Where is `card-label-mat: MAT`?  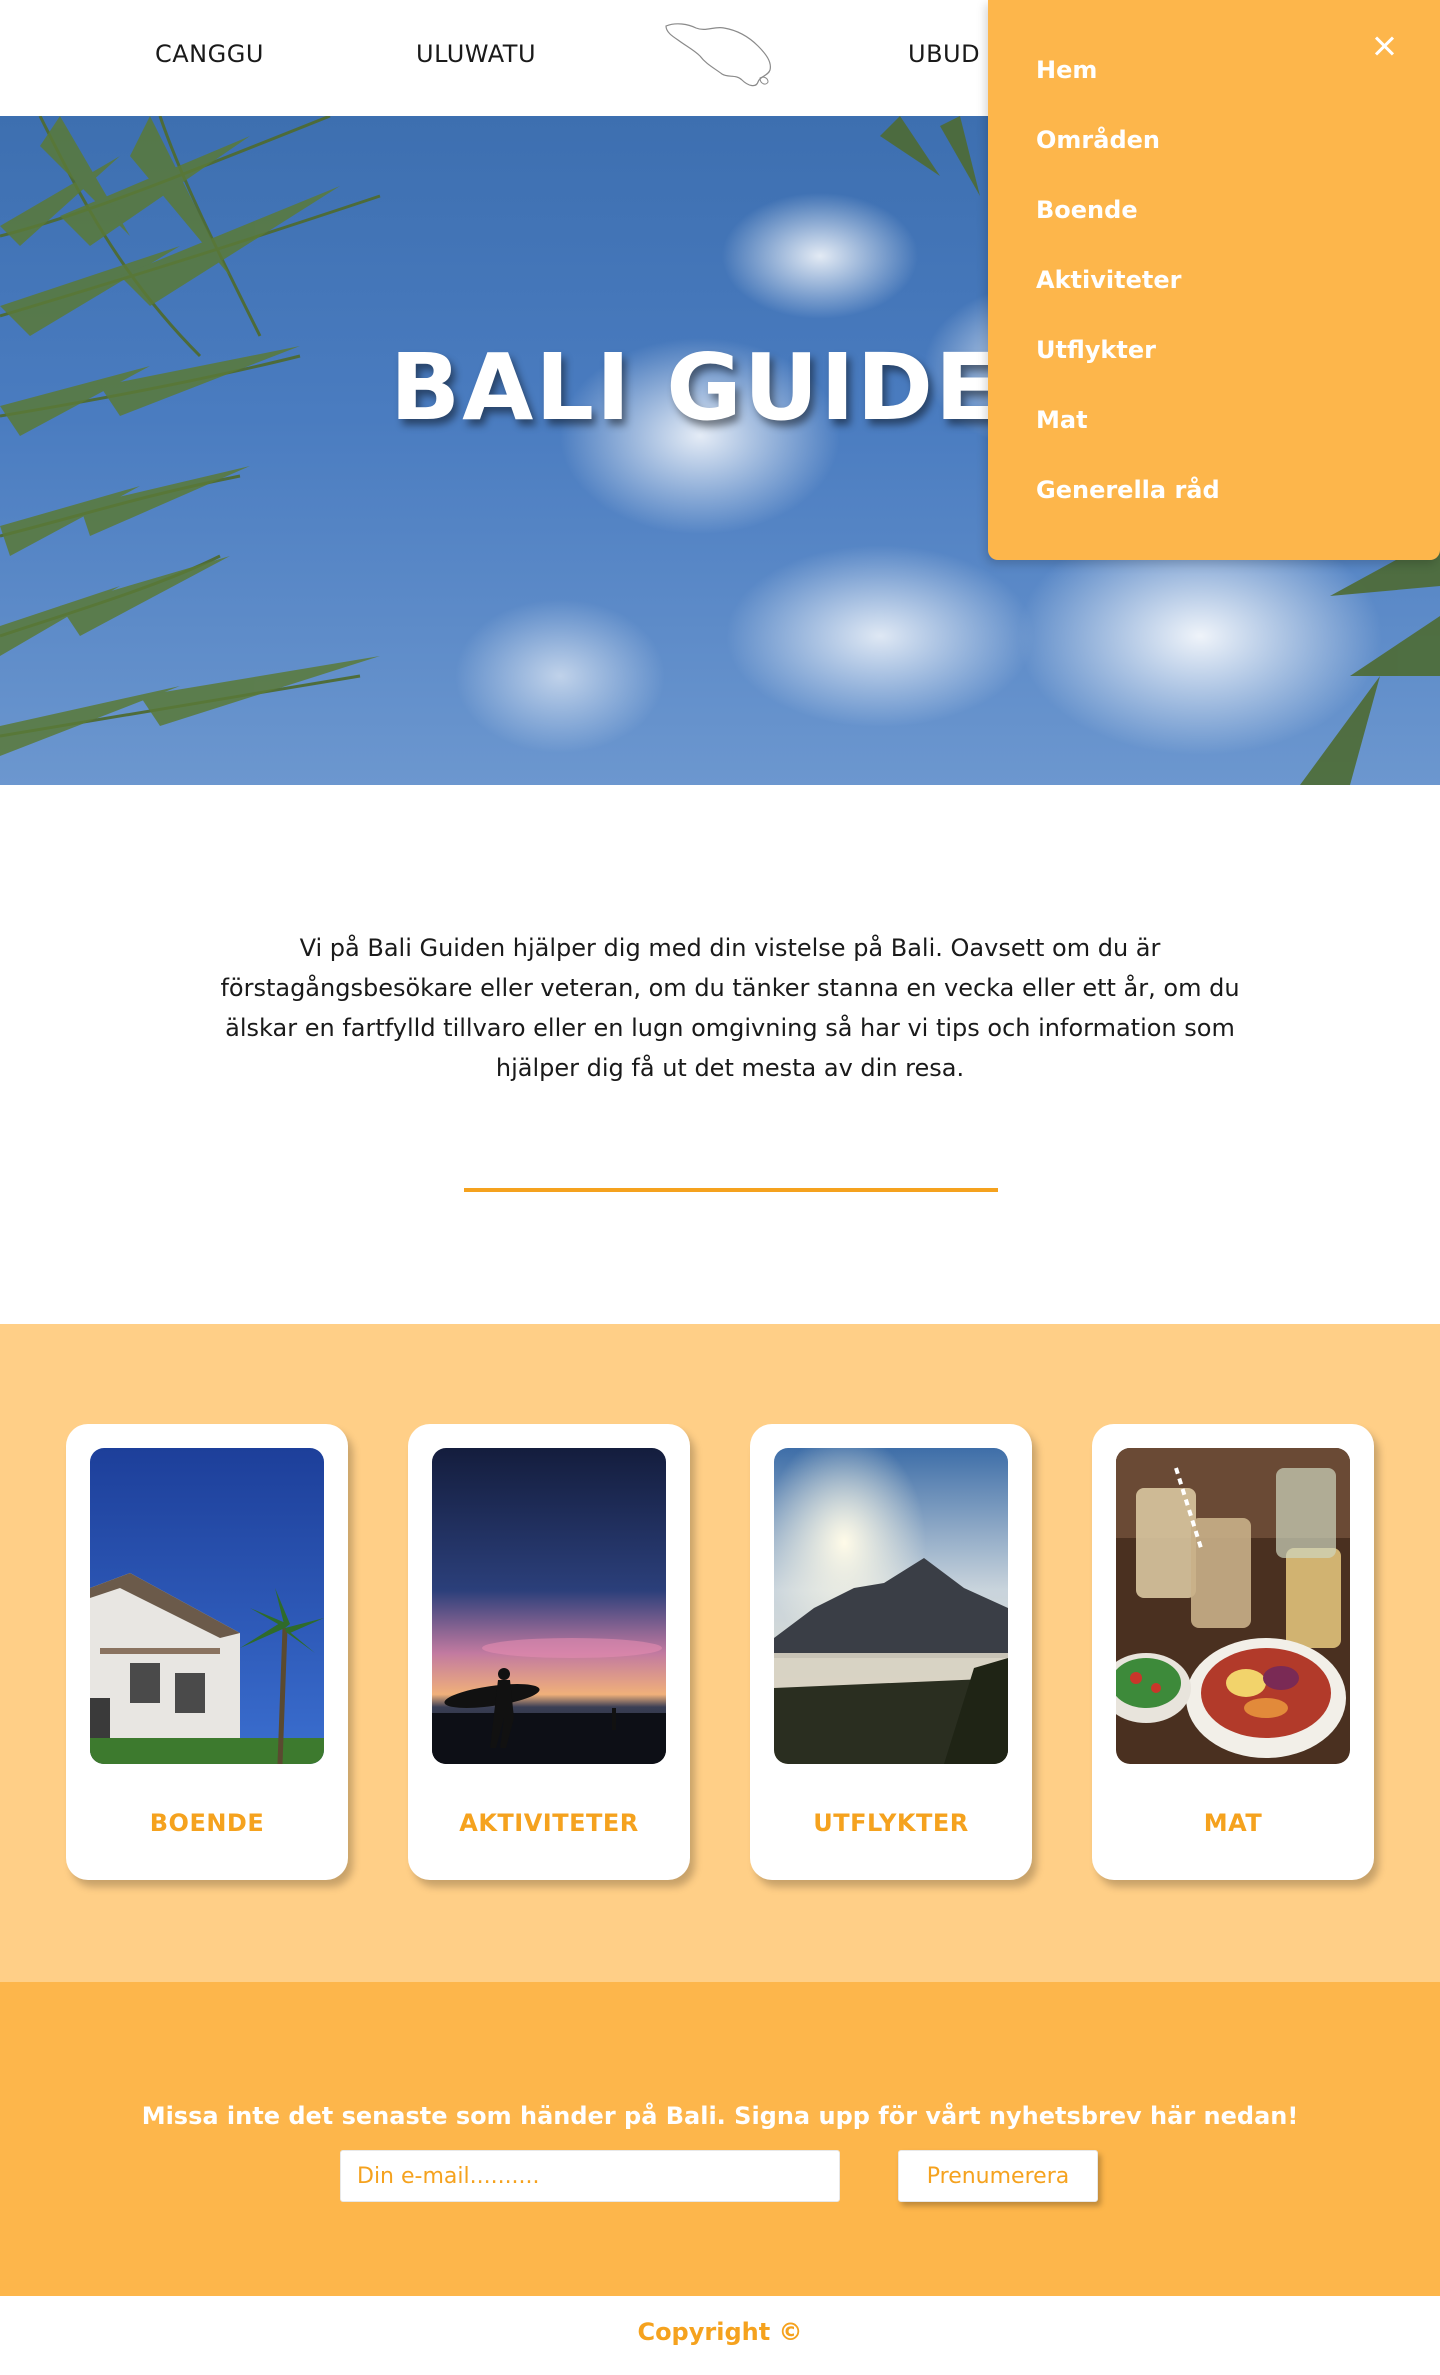
card-label-mat: MAT is located at coordinates (1233, 1823).